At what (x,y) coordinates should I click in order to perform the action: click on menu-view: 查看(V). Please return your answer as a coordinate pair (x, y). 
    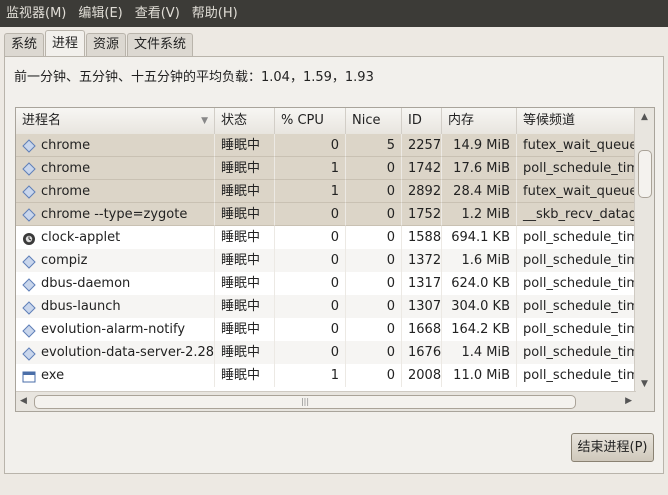
    Looking at the image, I should click on (157, 13).